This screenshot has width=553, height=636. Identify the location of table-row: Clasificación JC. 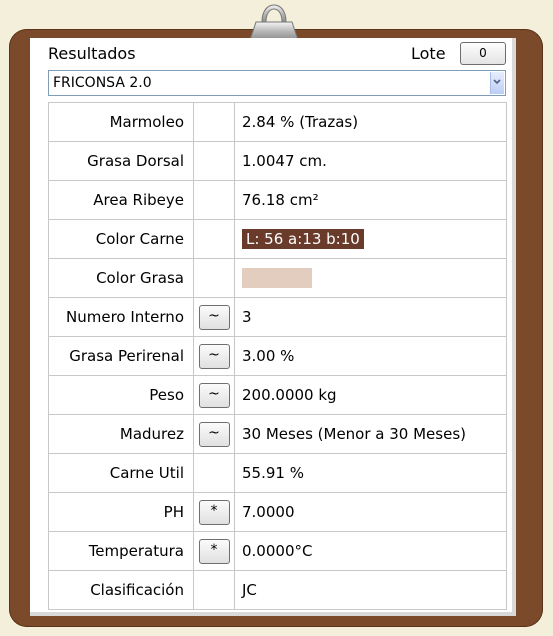
(277, 590).